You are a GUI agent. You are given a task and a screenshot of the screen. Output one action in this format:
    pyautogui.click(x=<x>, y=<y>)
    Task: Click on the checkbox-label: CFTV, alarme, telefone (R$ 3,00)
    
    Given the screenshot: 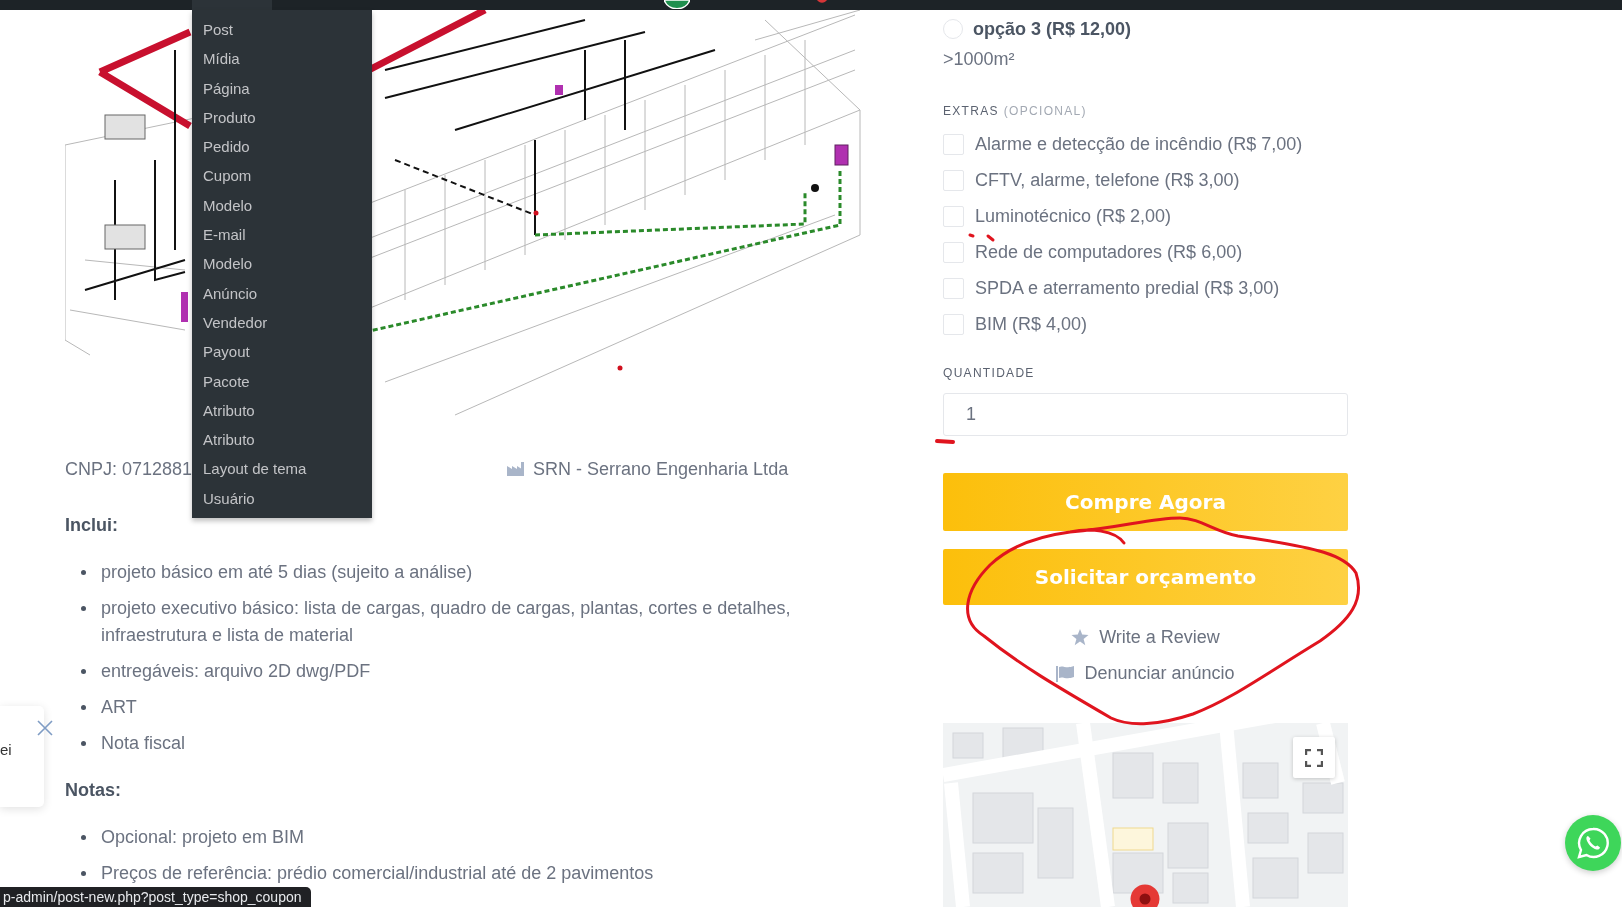 What is the action you would take?
    pyautogui.click(x=1107, y=180)
    